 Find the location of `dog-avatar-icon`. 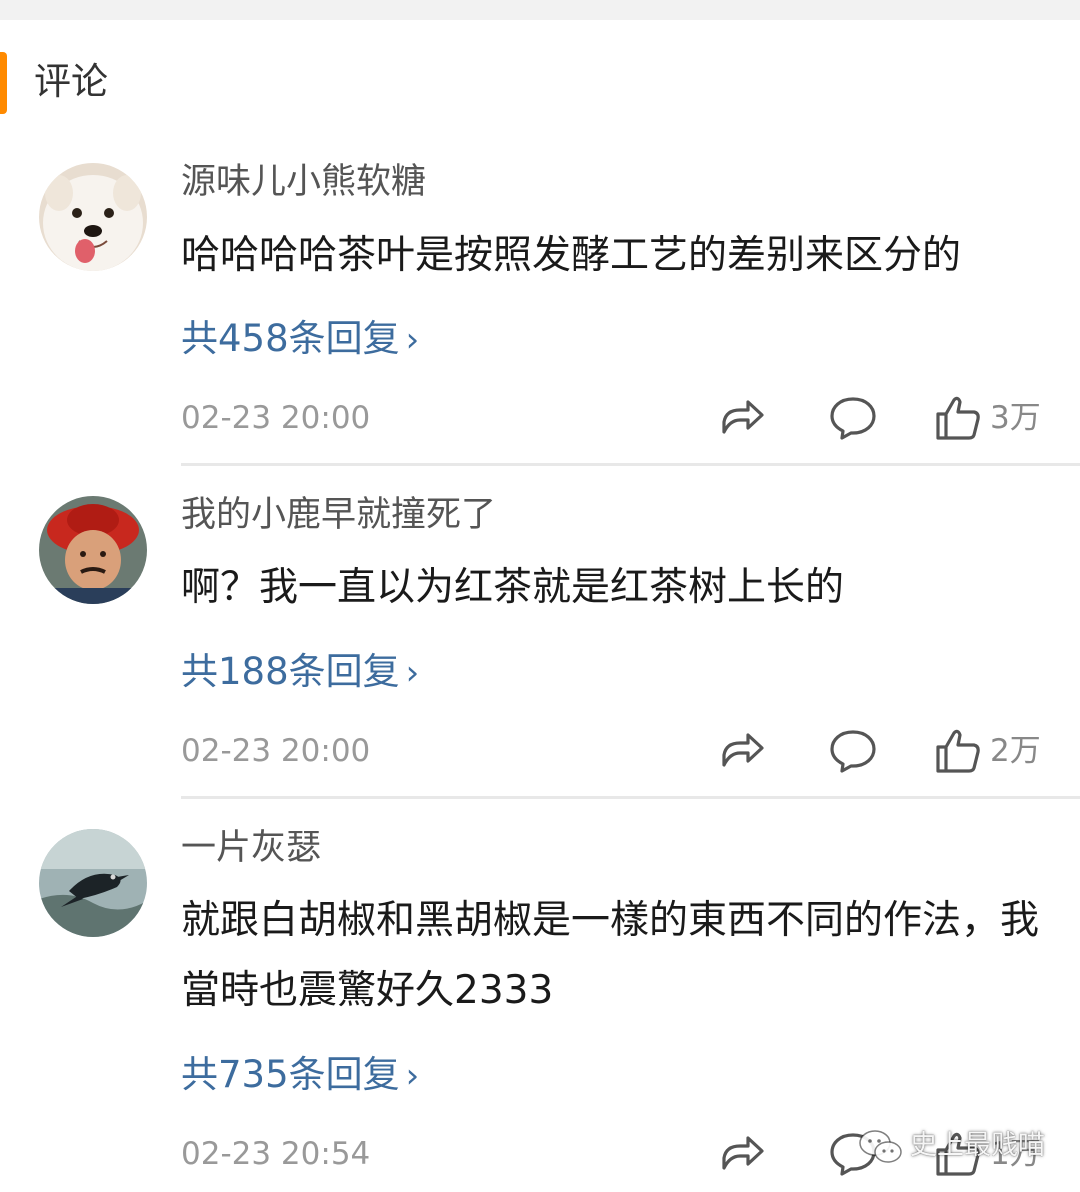

dog-avatar-icon is located at coordinates (93, 217).